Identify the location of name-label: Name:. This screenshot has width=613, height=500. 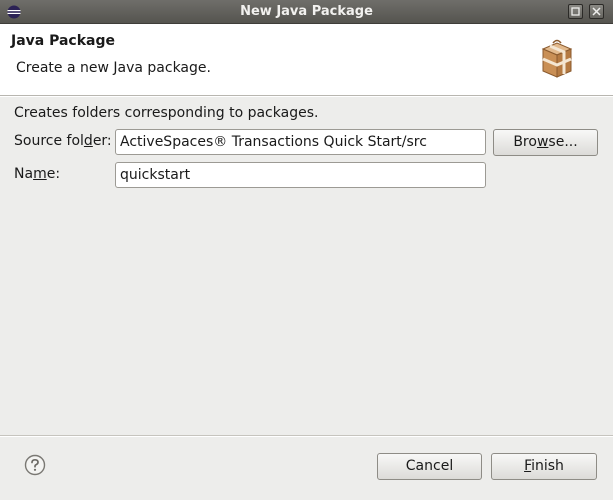
(37, 174).